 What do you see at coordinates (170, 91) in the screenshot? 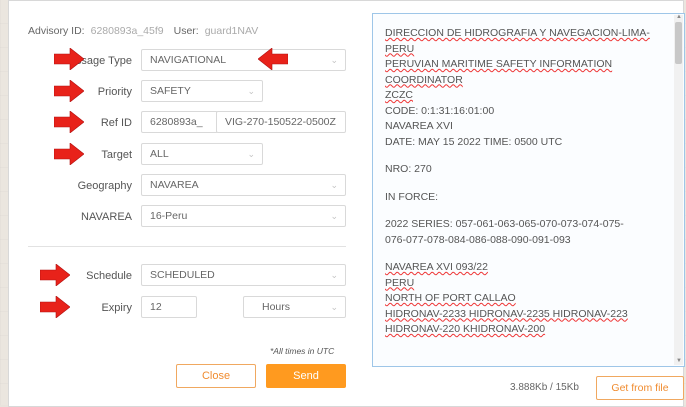
I see `priority-value: SAFETY` at bounding box center [170, 91].